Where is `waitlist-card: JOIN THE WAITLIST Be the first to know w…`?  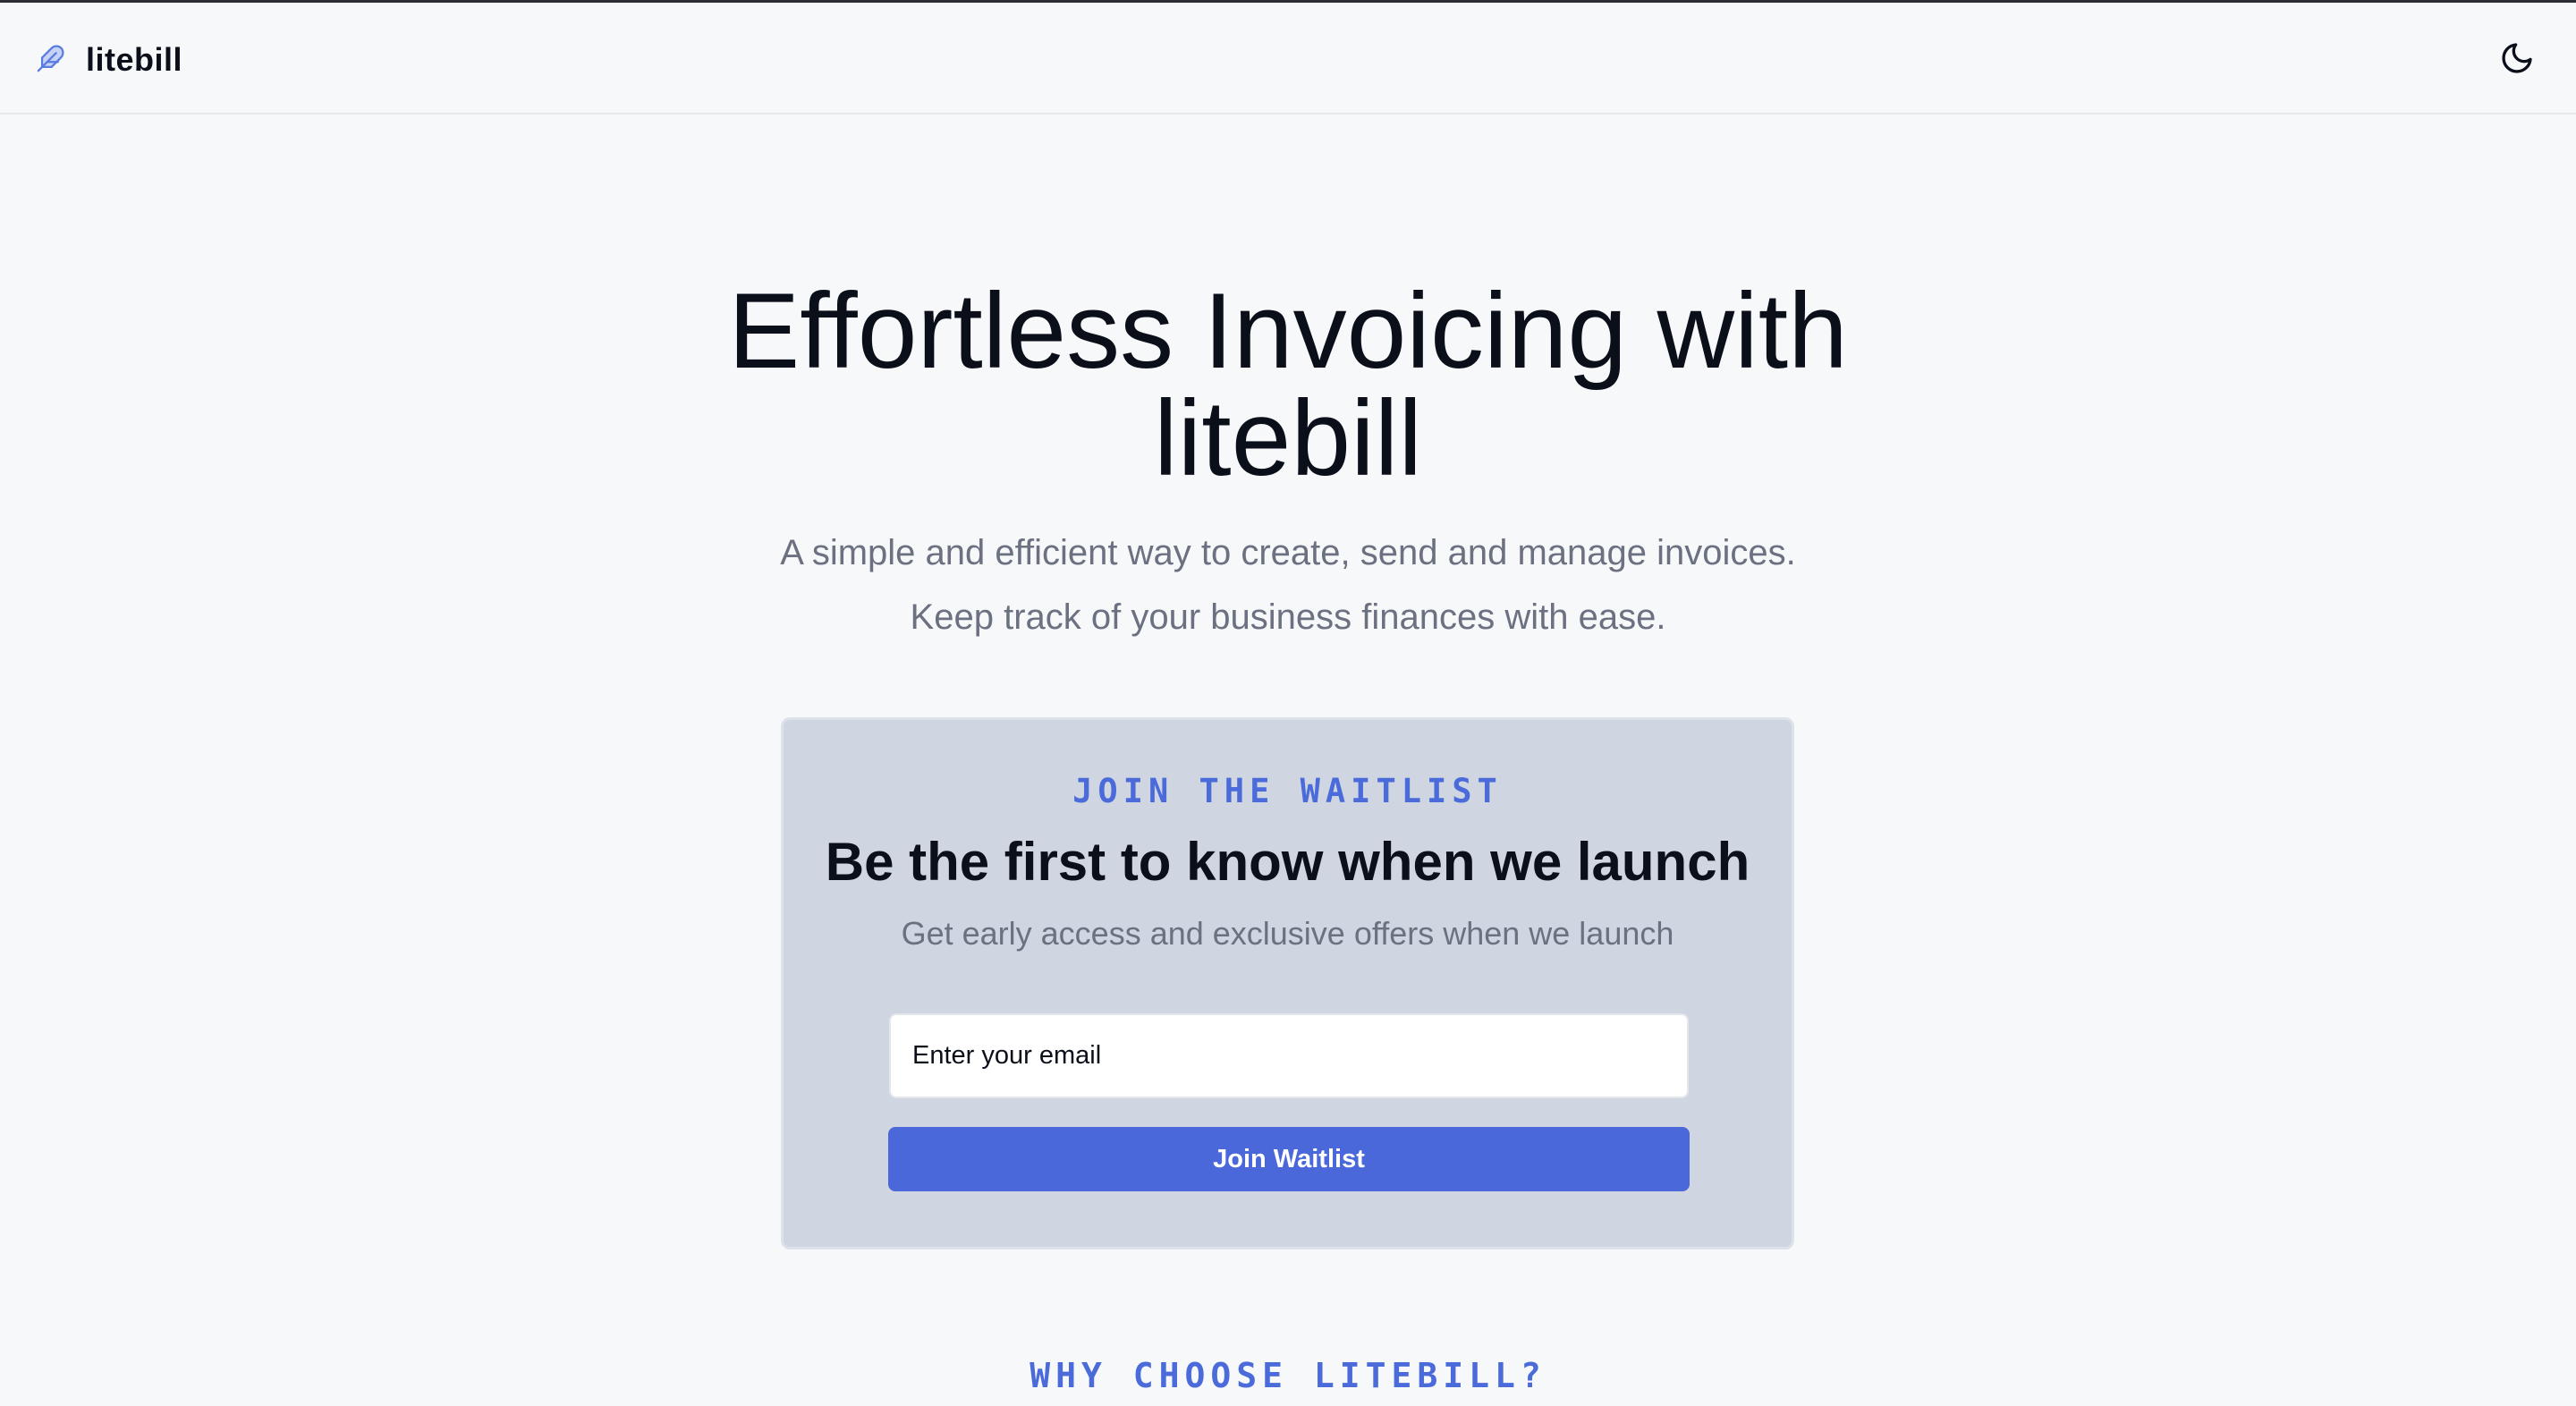 waitlist-card: JOIN THE WAITLIST Be the first to know w… is located at coordinates (1287, 983).